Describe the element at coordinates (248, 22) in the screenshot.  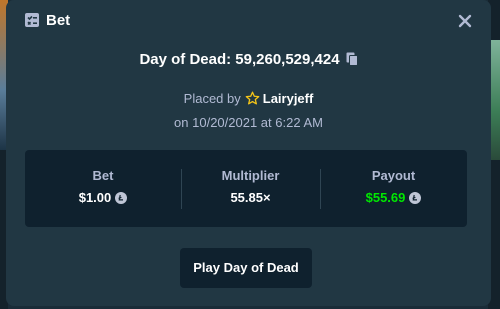
I see `modal-header: Bet` at that location.